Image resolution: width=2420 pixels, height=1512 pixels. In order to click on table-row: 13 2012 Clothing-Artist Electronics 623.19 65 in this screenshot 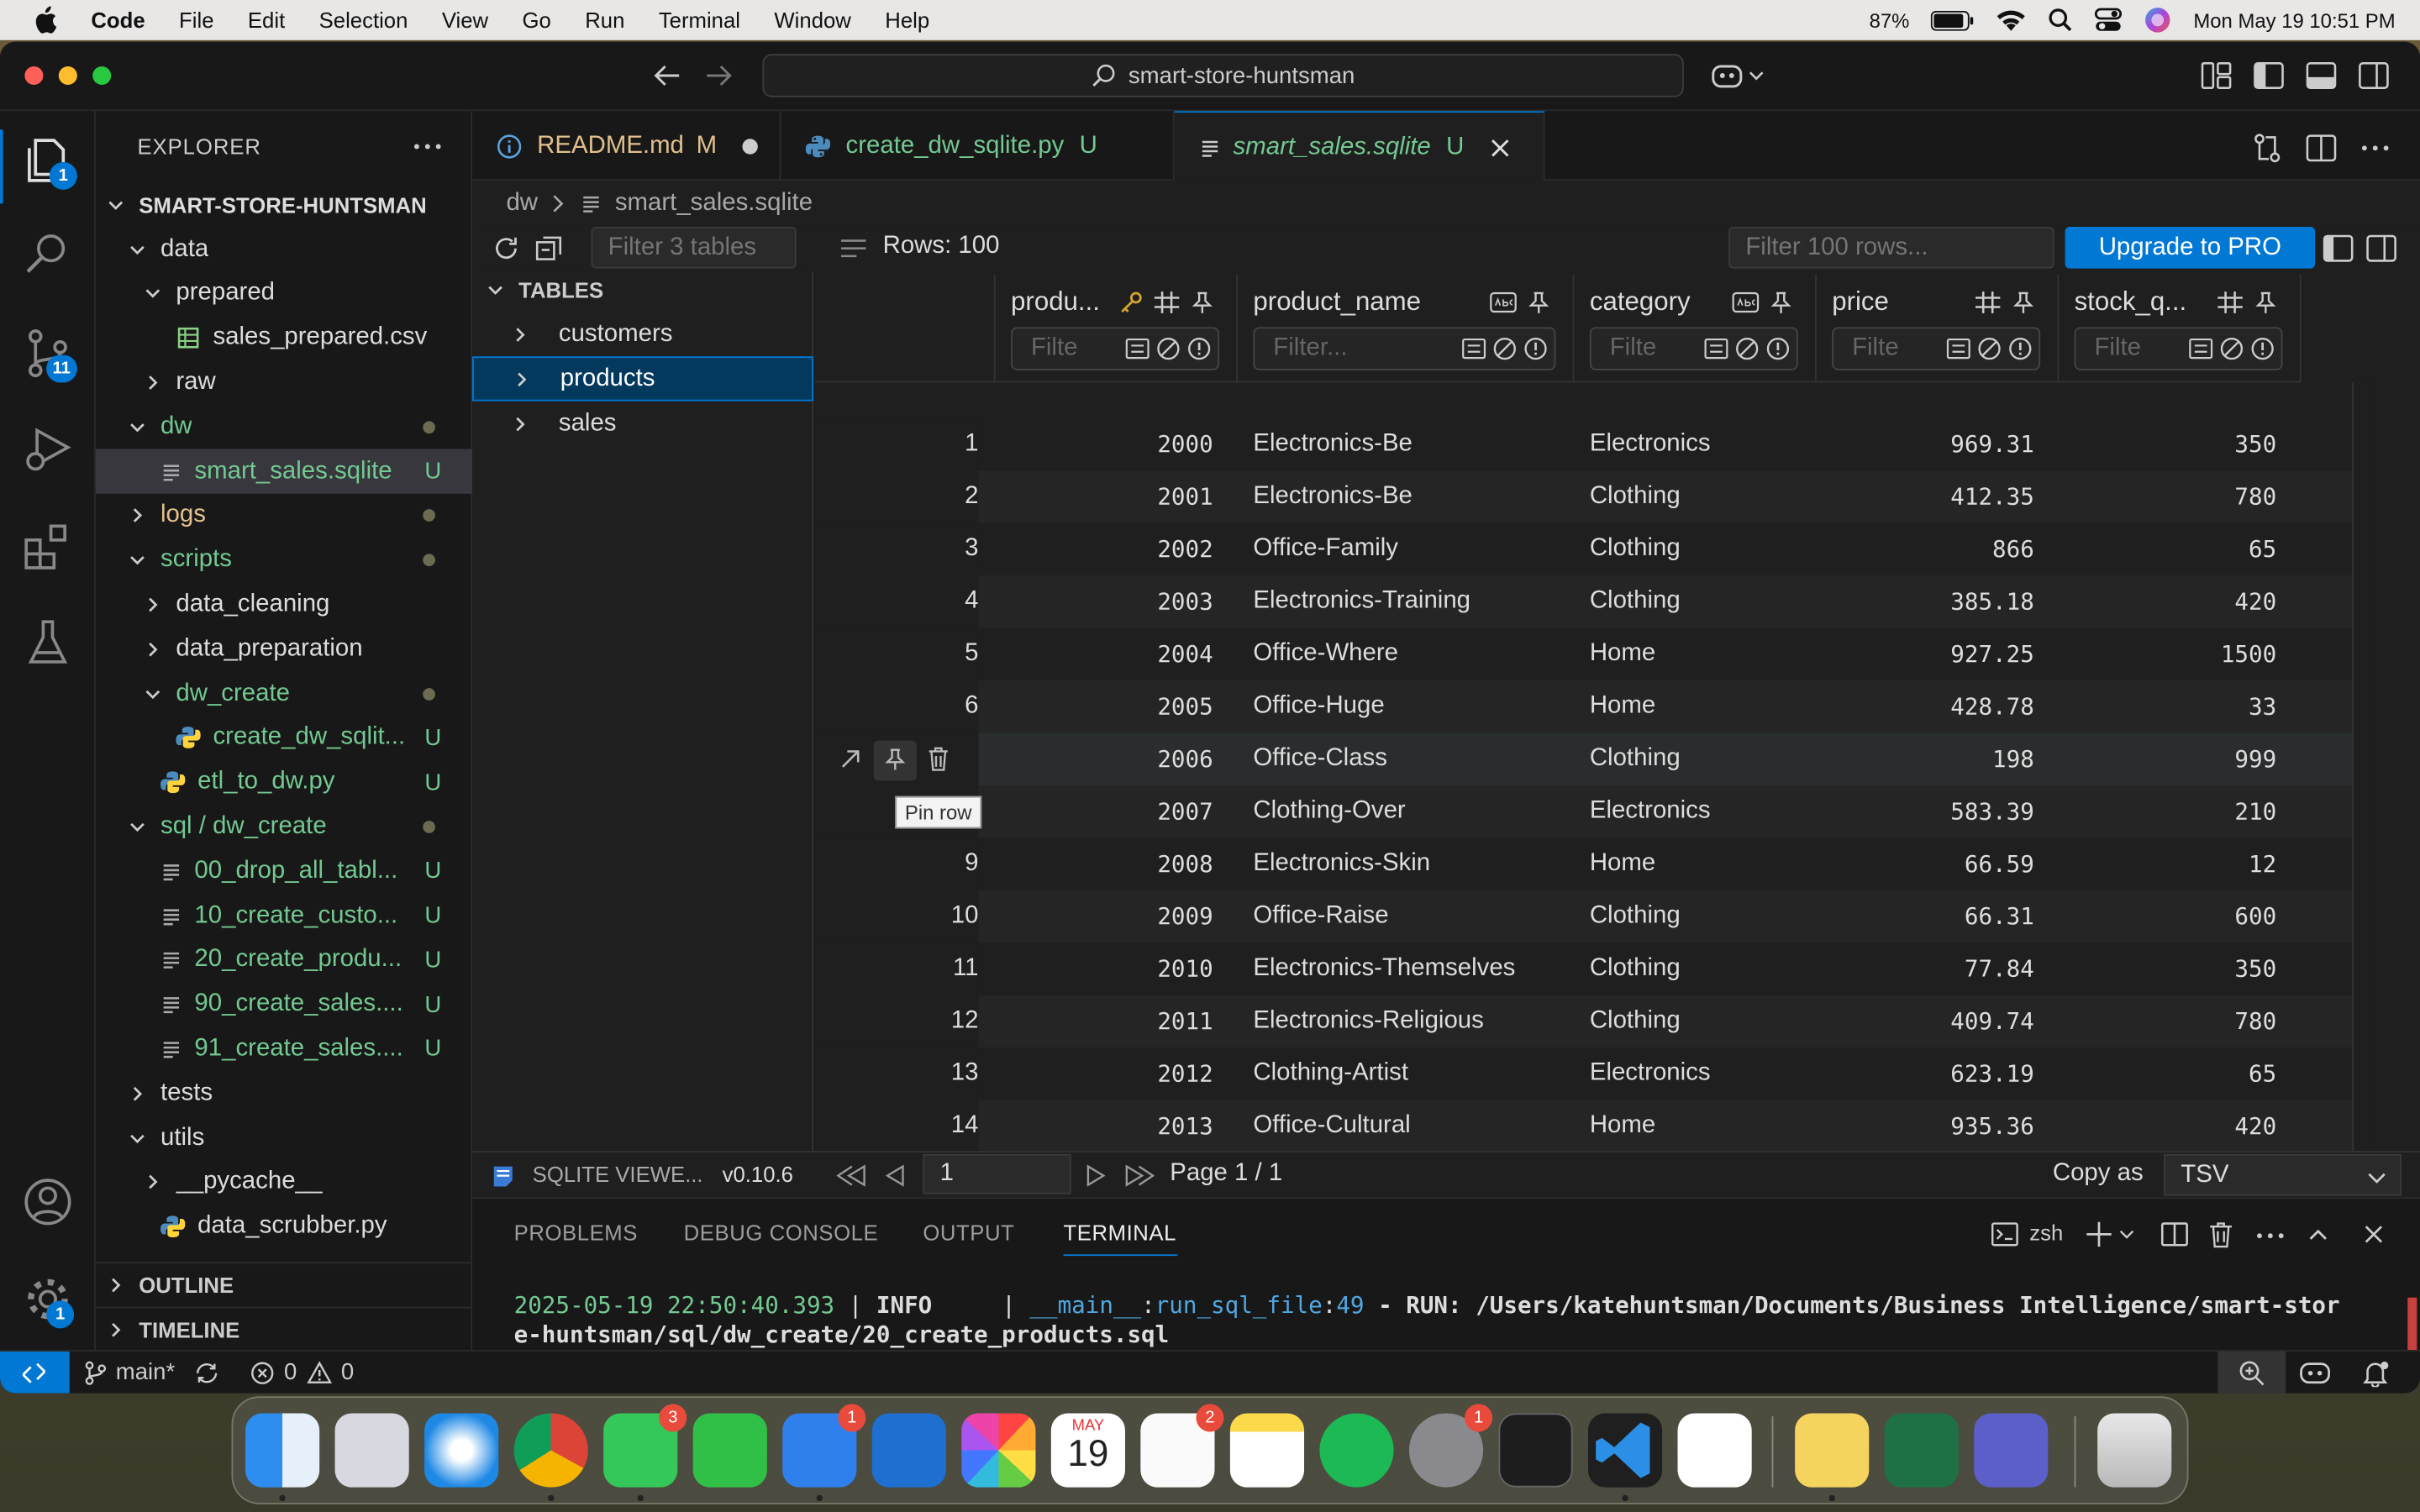, I will do `click(1583, 1073)`.